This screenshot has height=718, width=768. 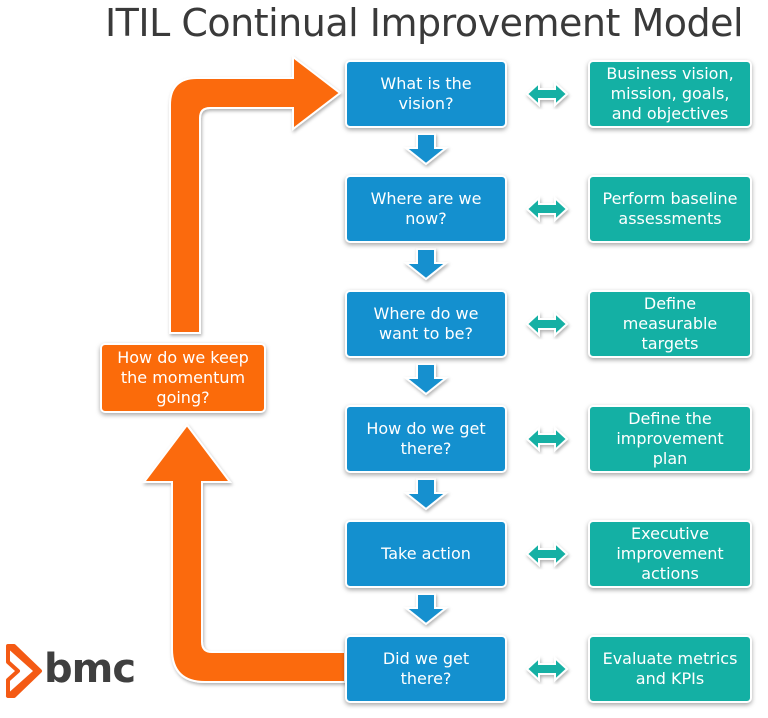 What do you see at coordinates (255, 194) in the screenshot?
I see `loop-arrow-top` at bounding box center [255, 194].